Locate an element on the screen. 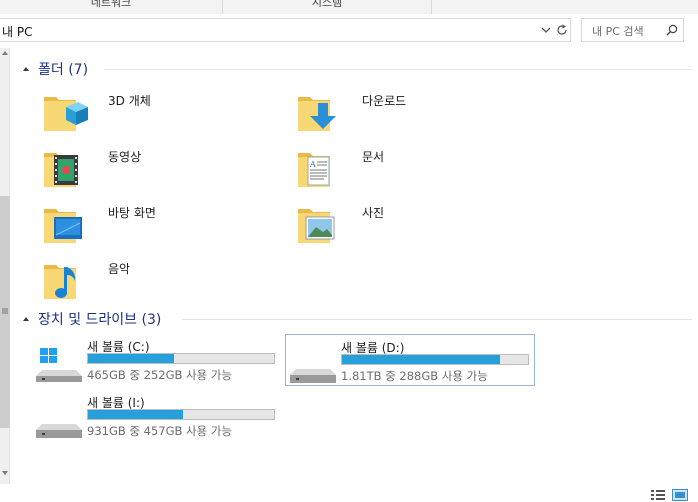  downloads-folder-icon is located at coordinates (317, 114).